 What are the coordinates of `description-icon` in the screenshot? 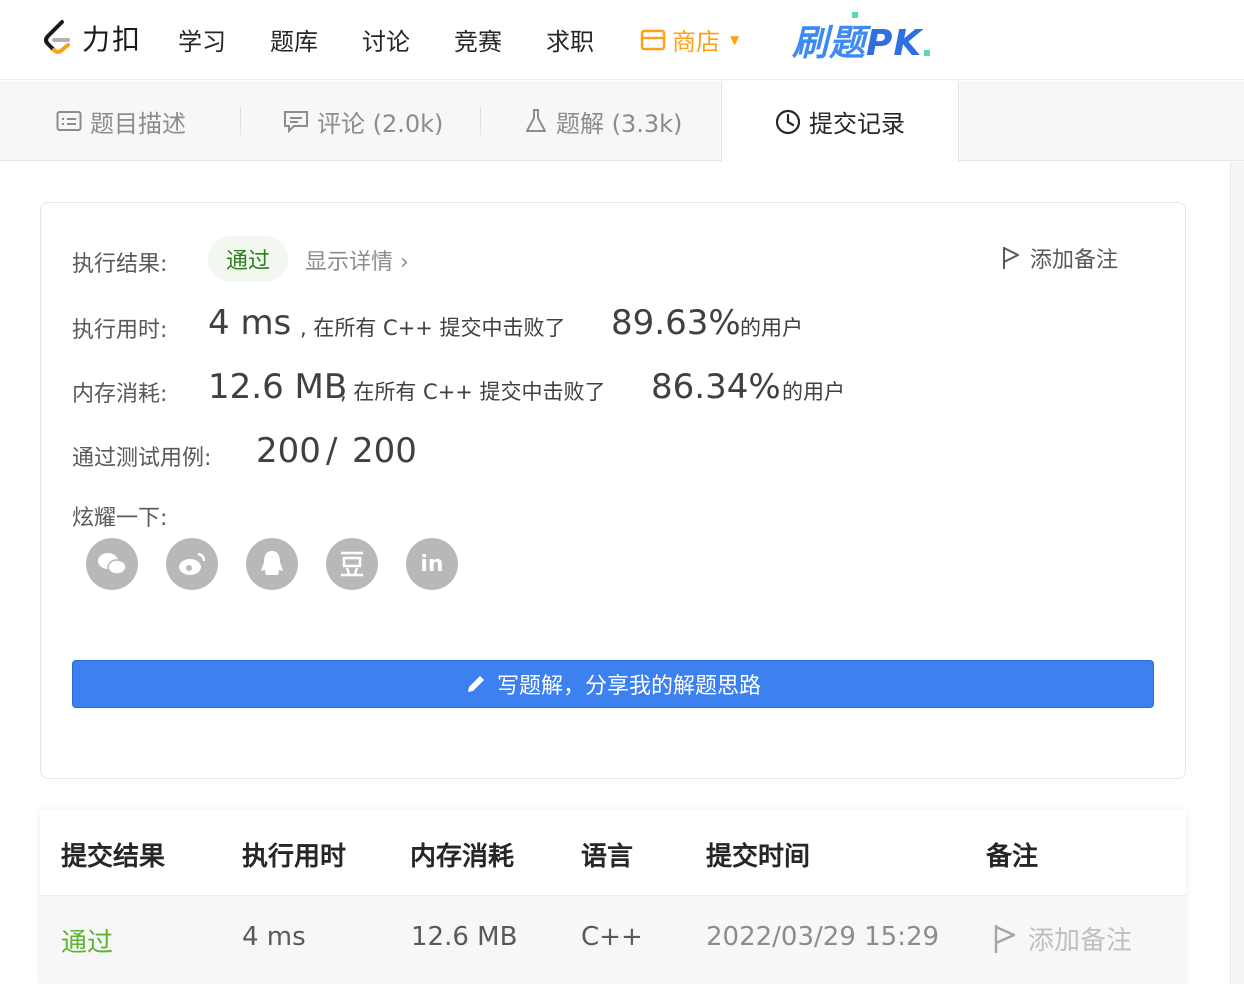 It's located at (69, 121).